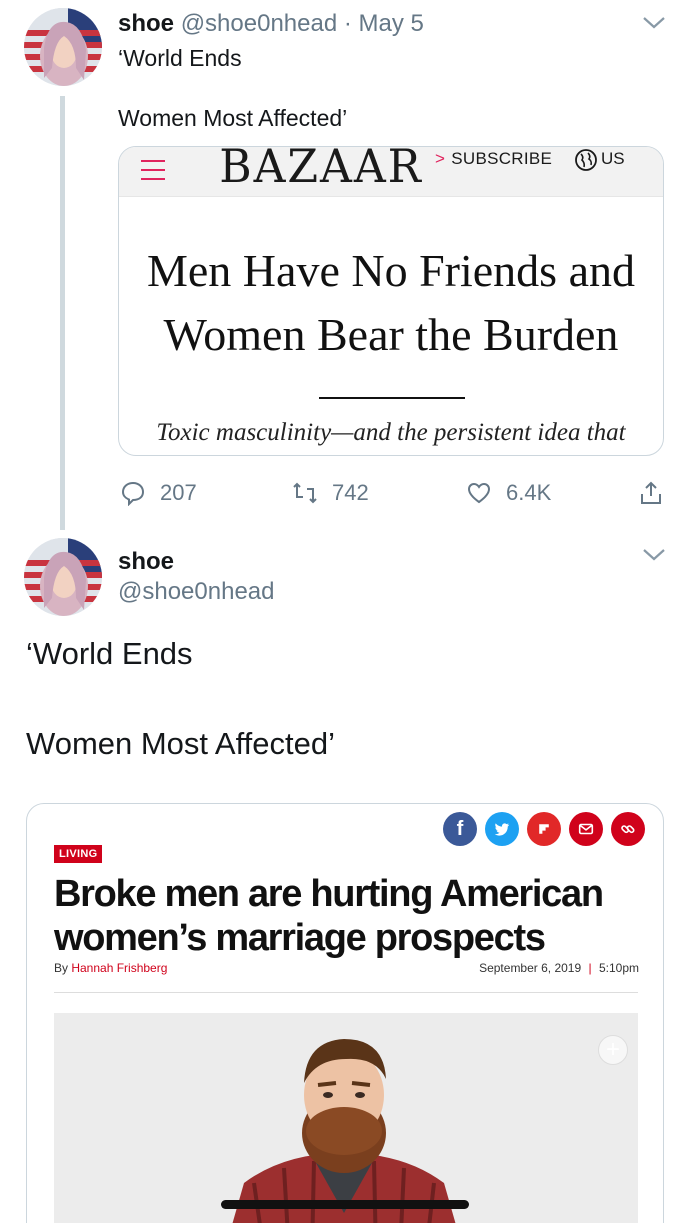  I want to click on author-link: Hannah Frishberg, so click(119, 968).